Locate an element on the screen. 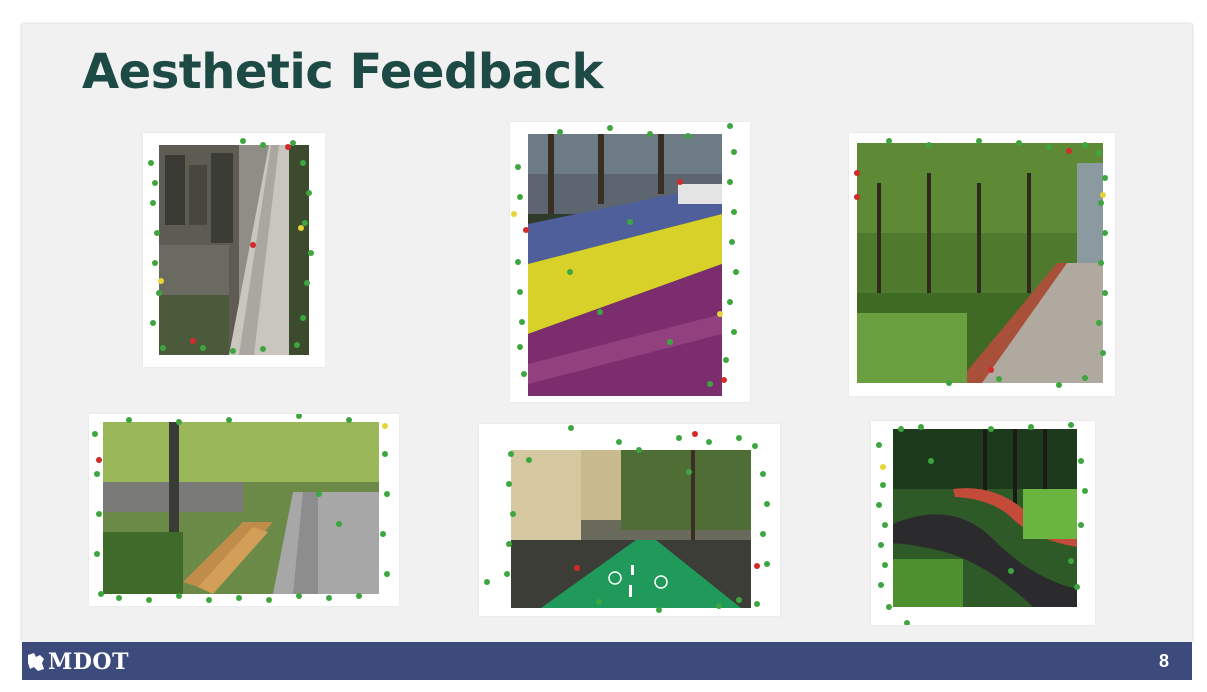 This screenshot has width=1207, height=692. bike-lane-image is located at coordinates (631, 529).